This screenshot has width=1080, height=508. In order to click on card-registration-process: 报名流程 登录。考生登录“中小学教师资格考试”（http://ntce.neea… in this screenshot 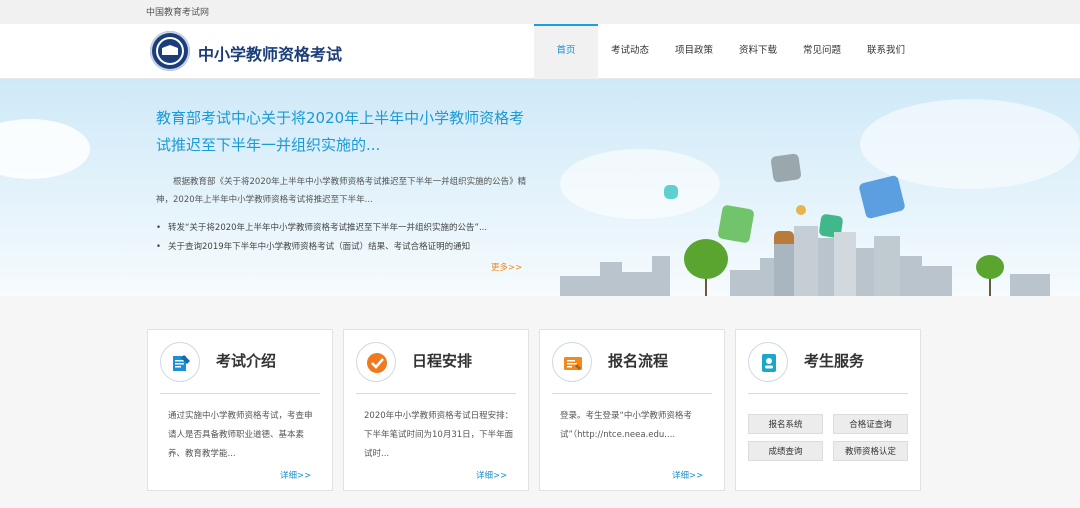, I will do `click(632, 410)`.